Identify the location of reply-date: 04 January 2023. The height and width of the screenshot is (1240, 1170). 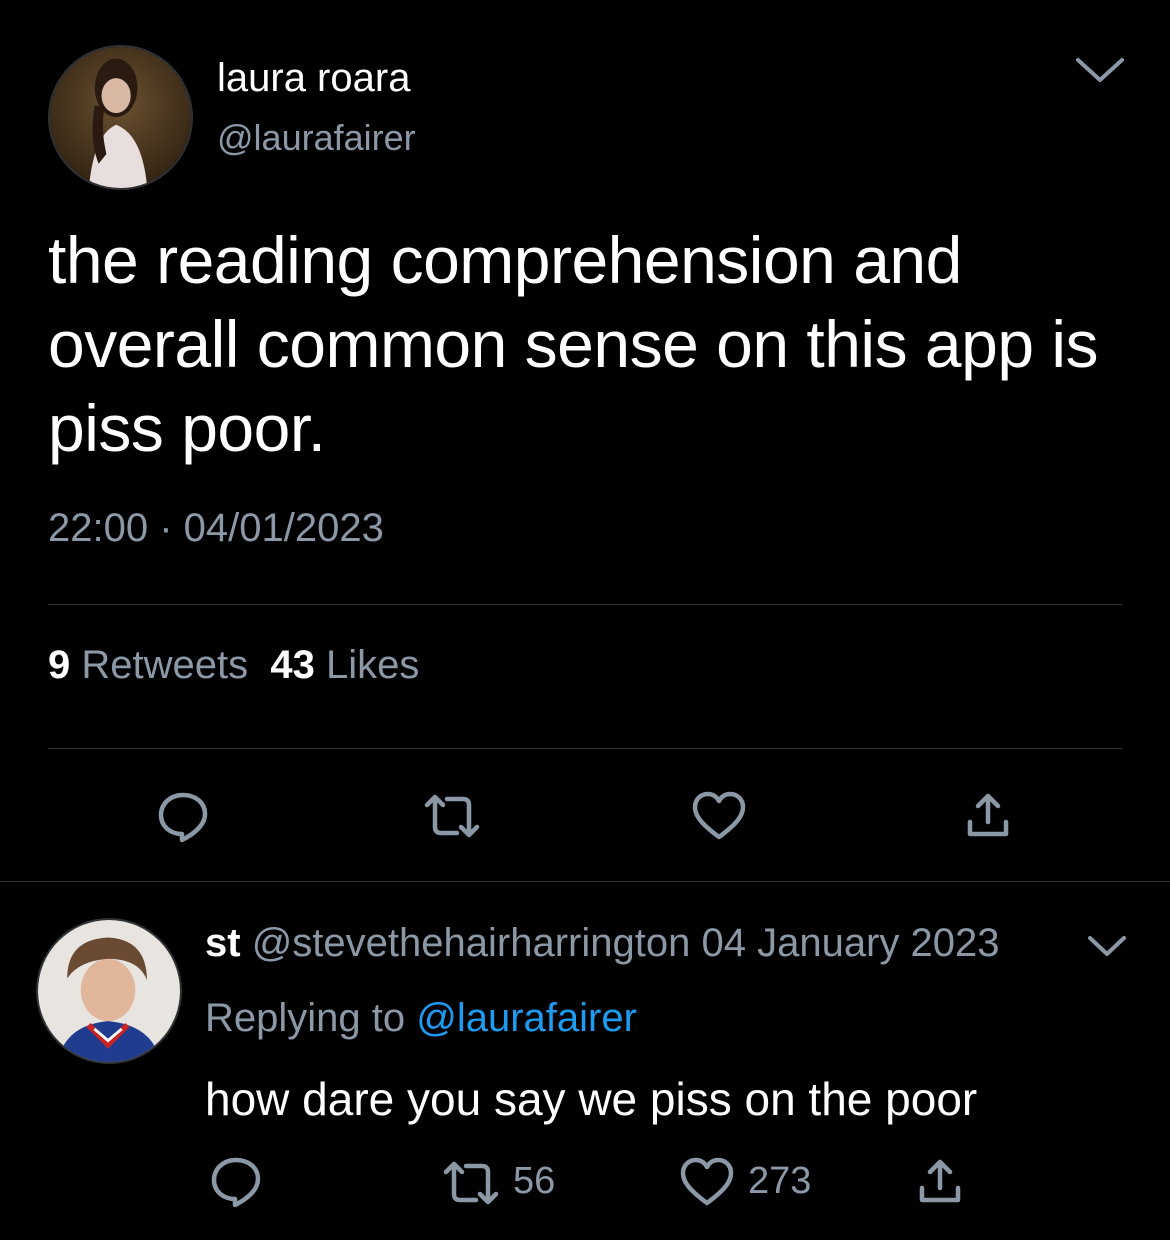
(850, 943).